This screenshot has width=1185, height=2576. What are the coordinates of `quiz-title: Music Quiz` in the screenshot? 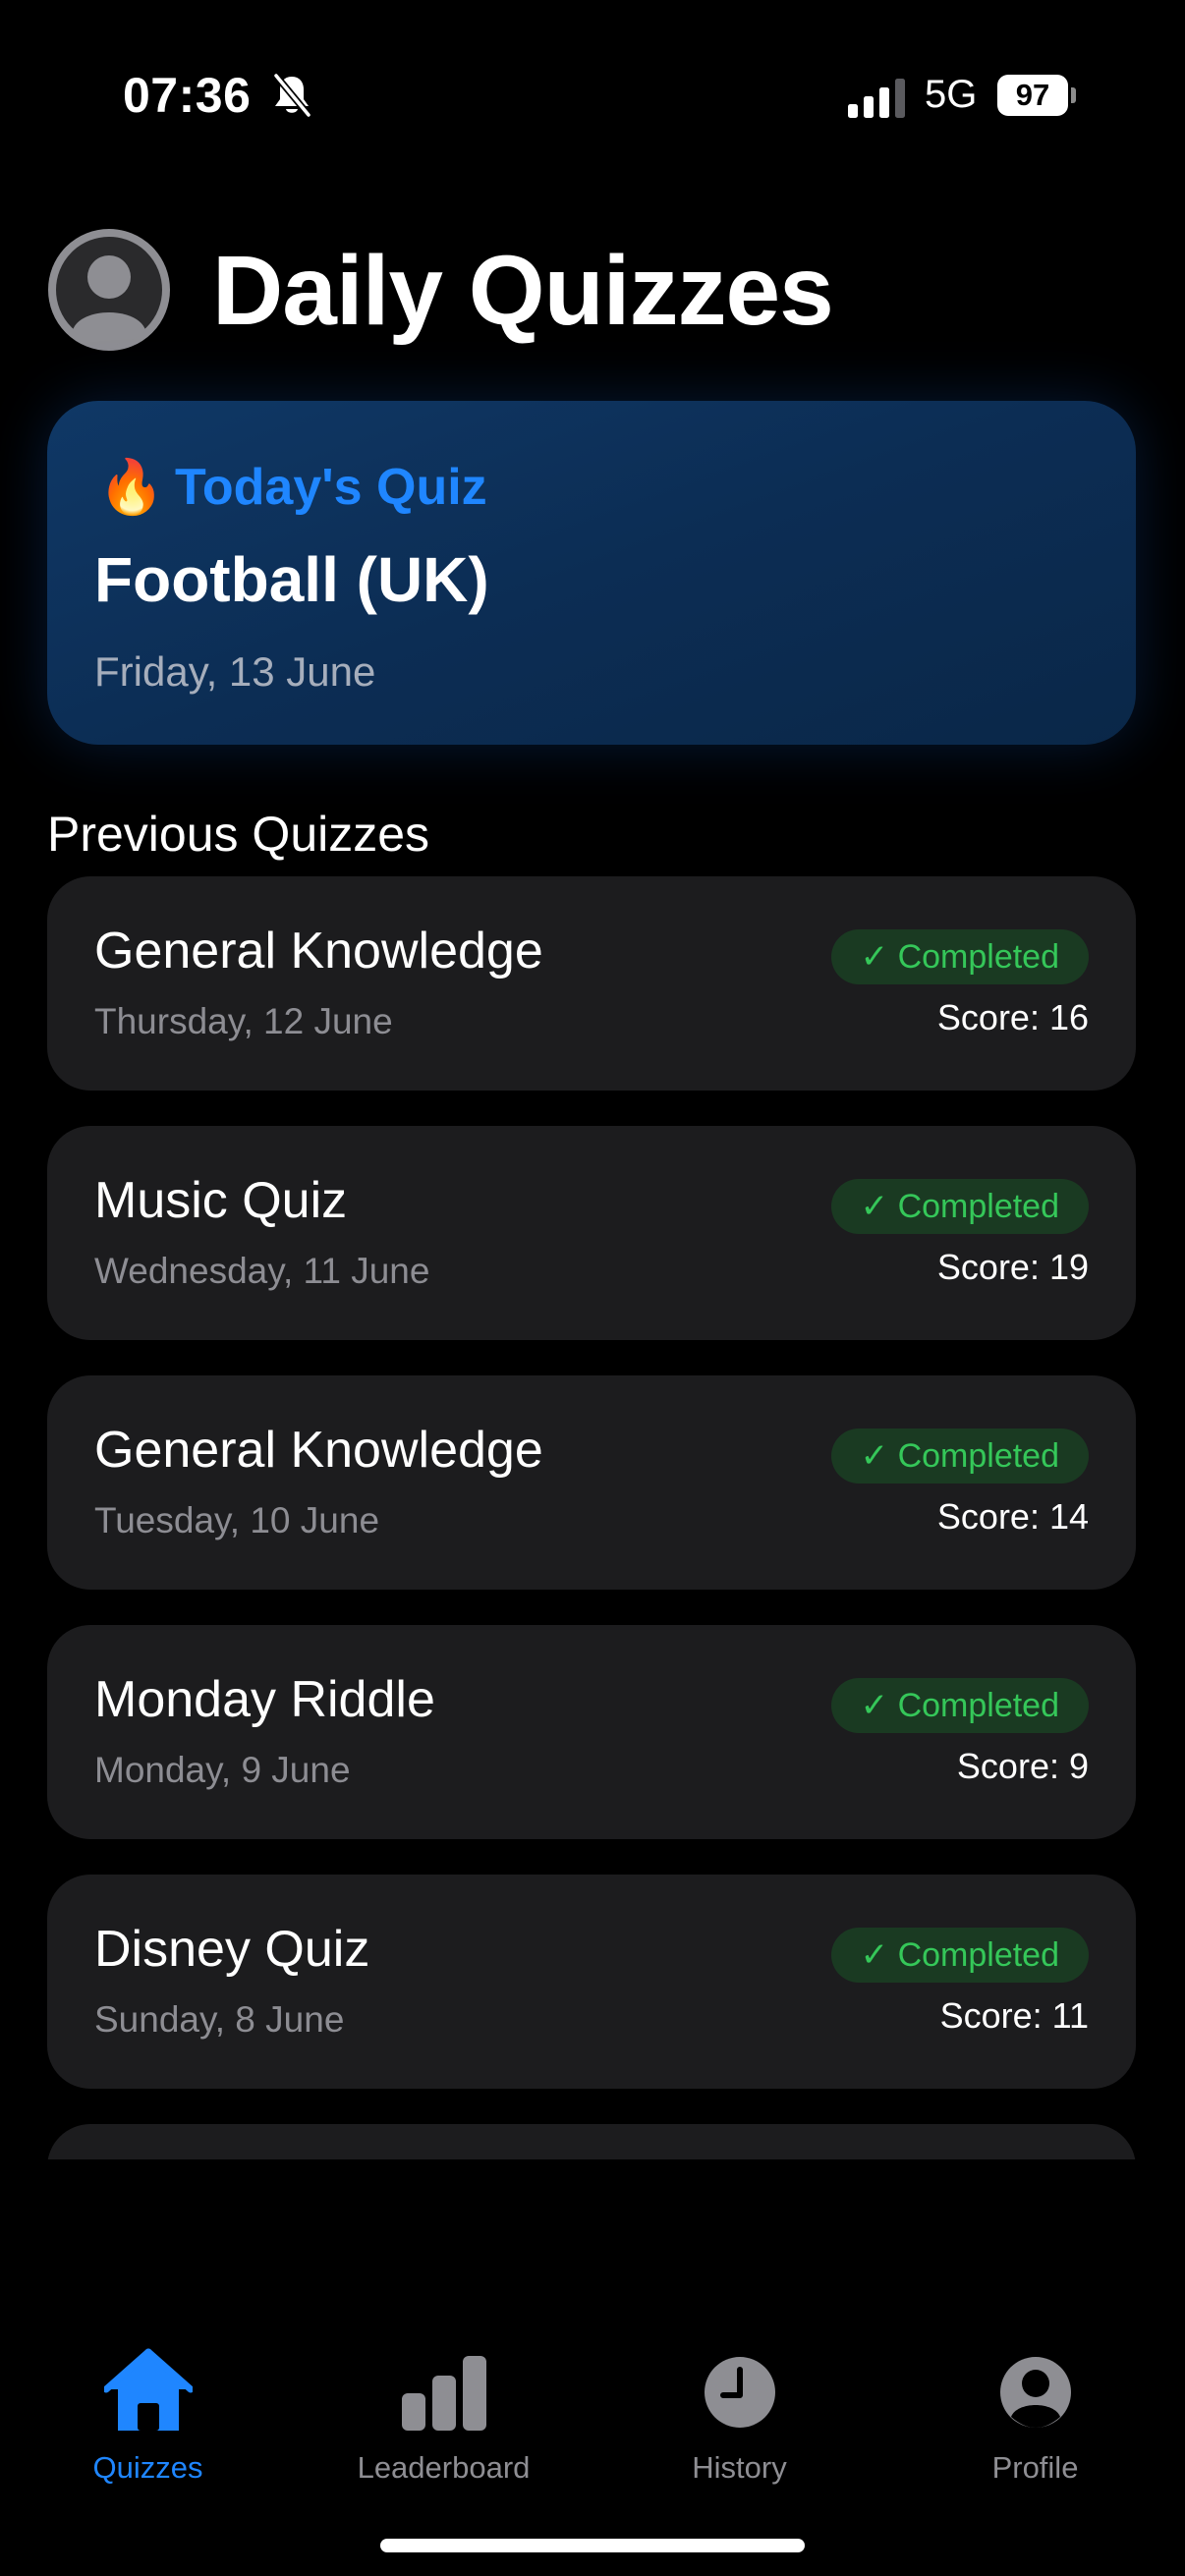 It's located at (221, 1200).